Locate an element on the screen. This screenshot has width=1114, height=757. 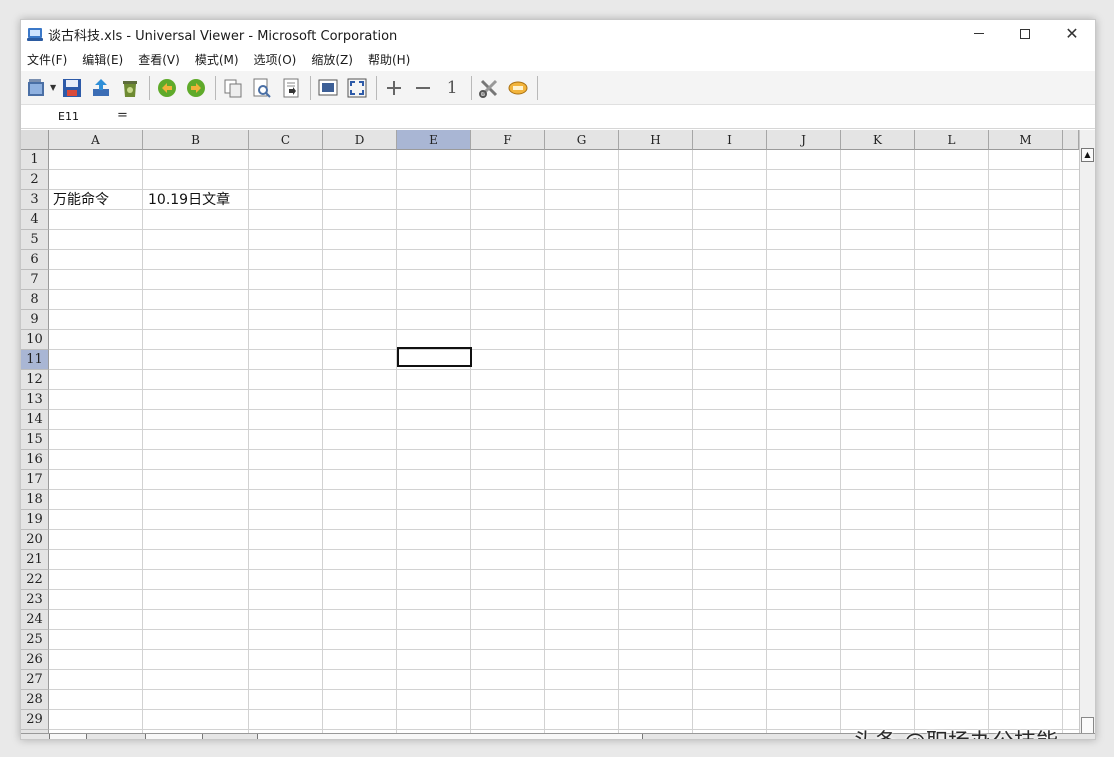
zoom-out-button is located at coordinates (423, 88).